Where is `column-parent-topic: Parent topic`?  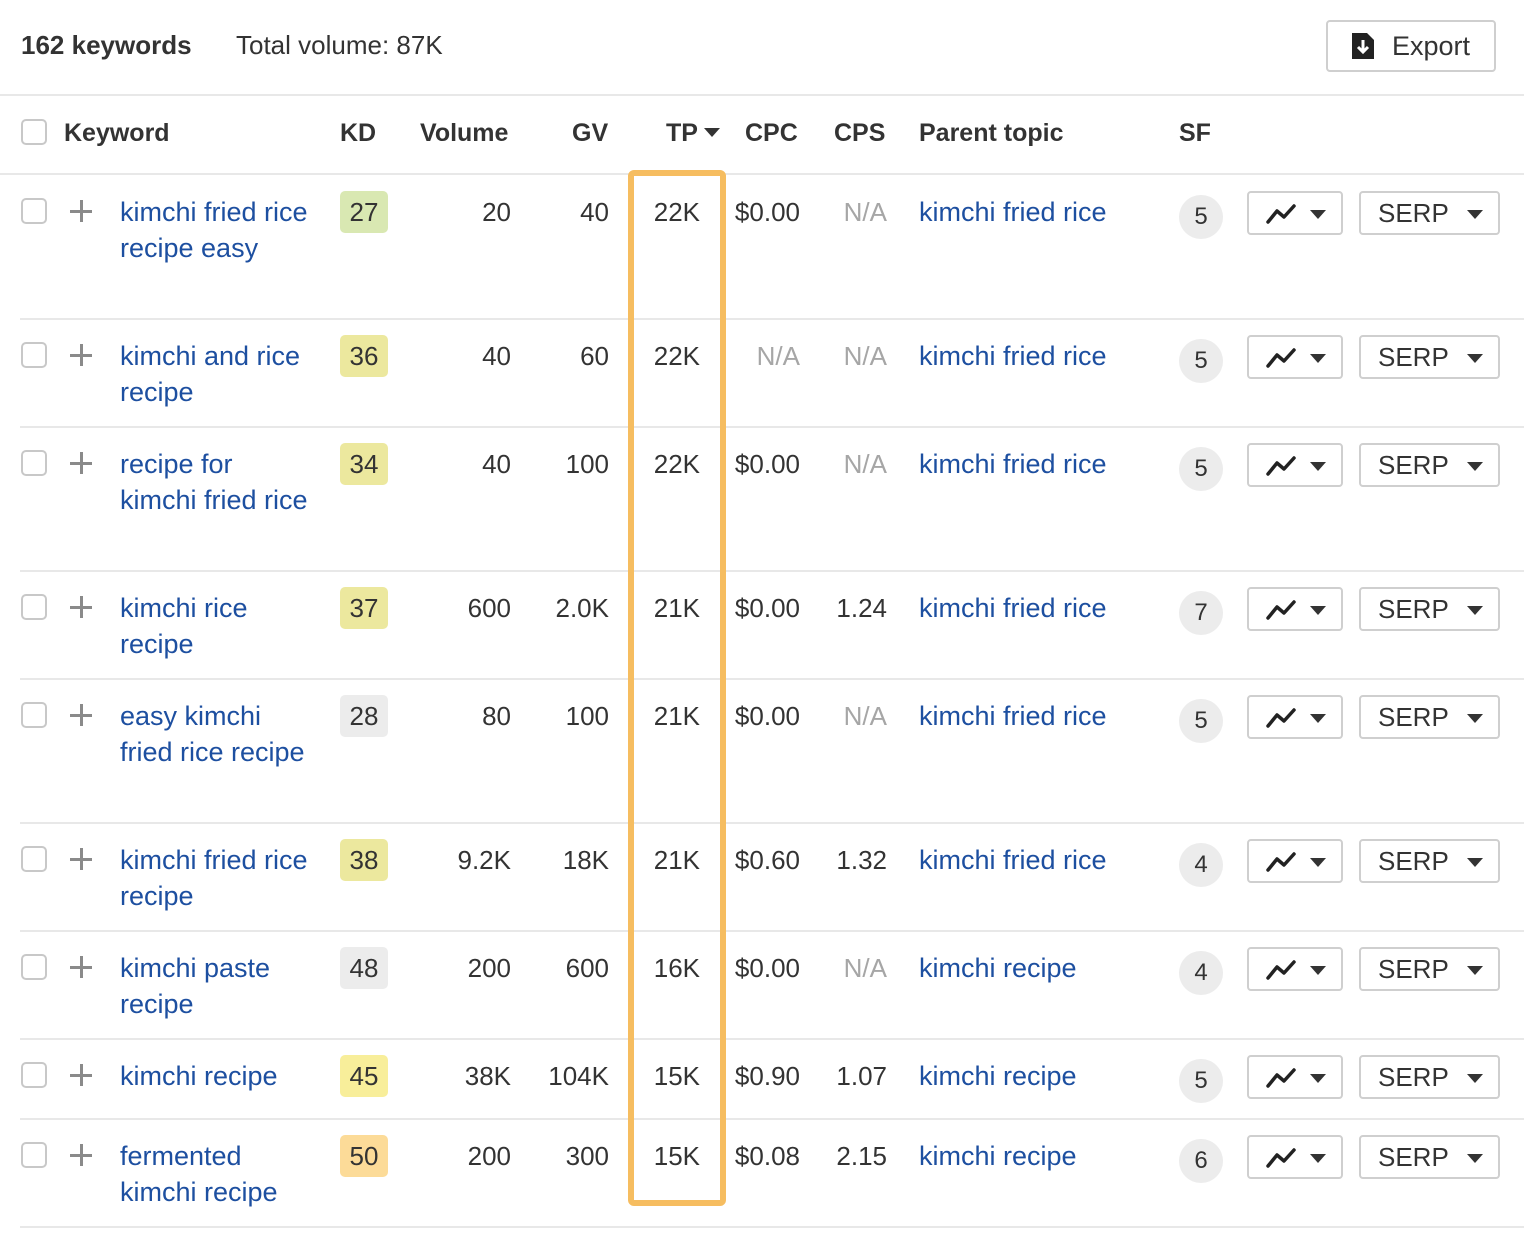 column-parent-topic: Parent topic is located at coordinates (991, 133).